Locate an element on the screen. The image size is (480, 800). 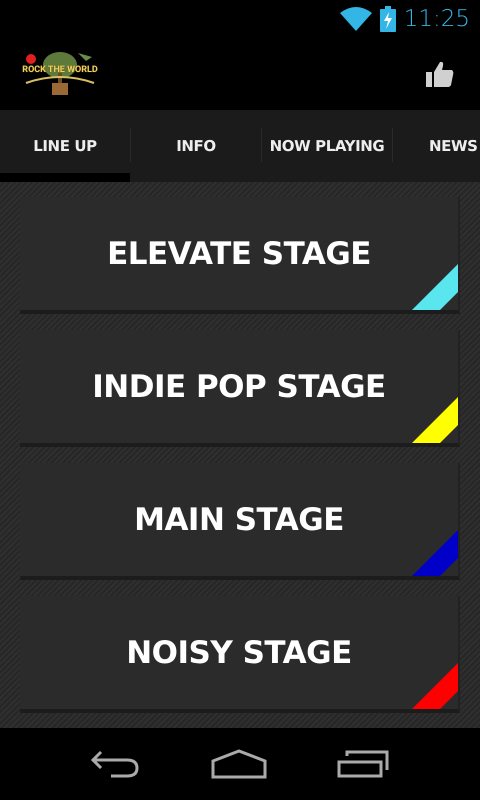
wifi-icon is located at coordinates (356, 19).